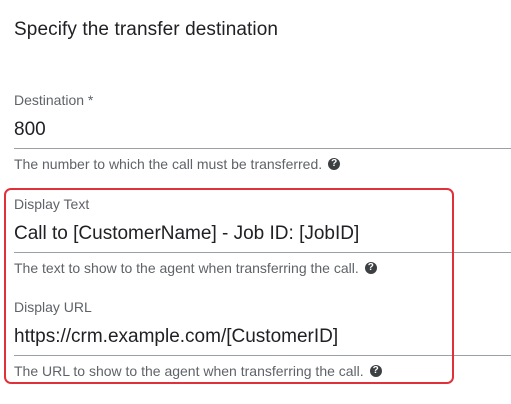  What do you see at coordinates (262, 130) in the screenshot?
I see `destination-input: 800` at bounding box center [262, 130].